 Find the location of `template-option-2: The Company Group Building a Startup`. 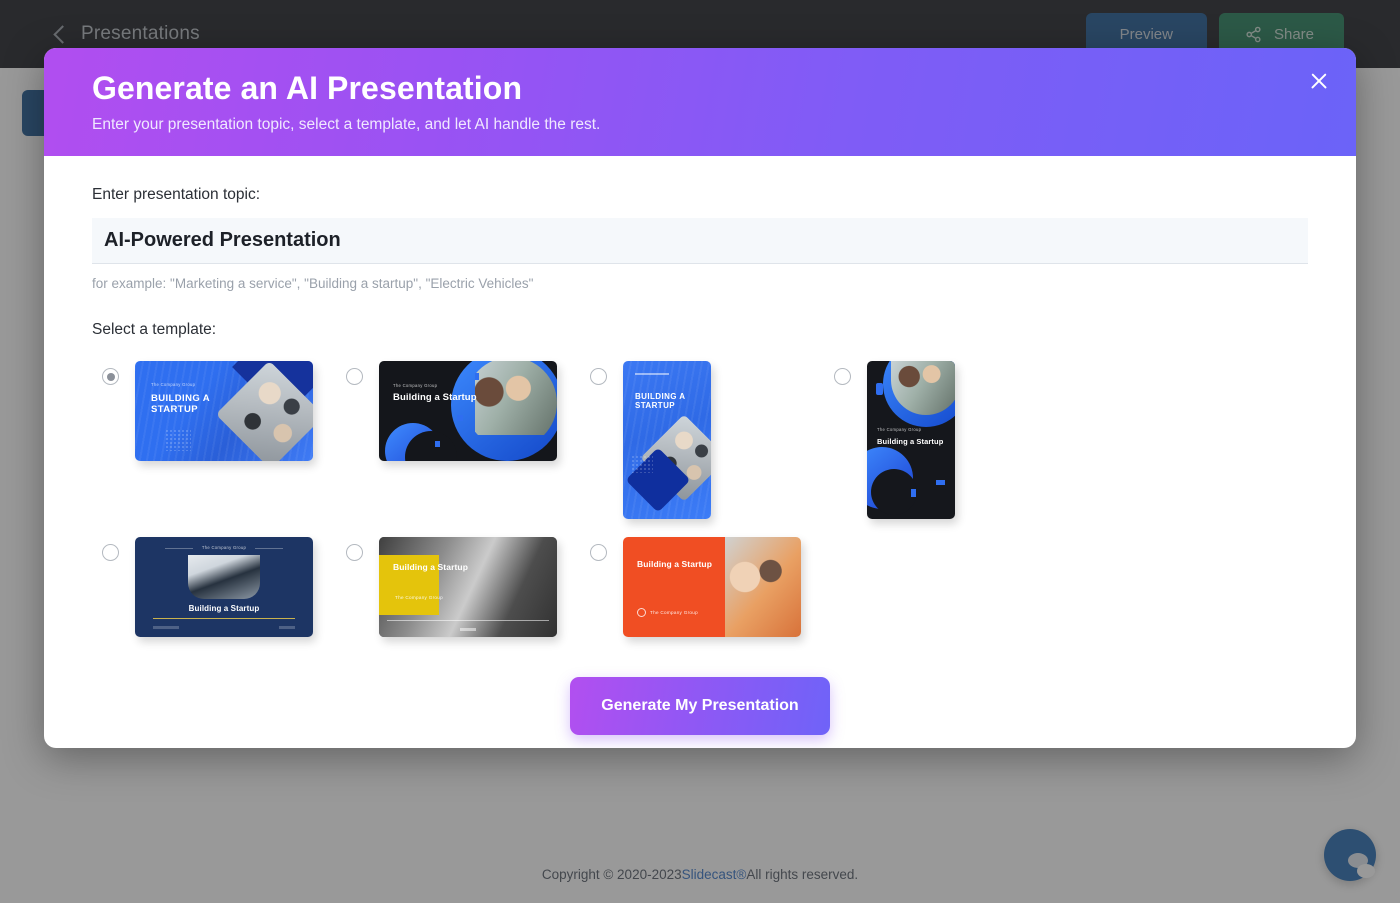

template-option-2: The Company Group Building a Startup is located at coordinates (458, 440).